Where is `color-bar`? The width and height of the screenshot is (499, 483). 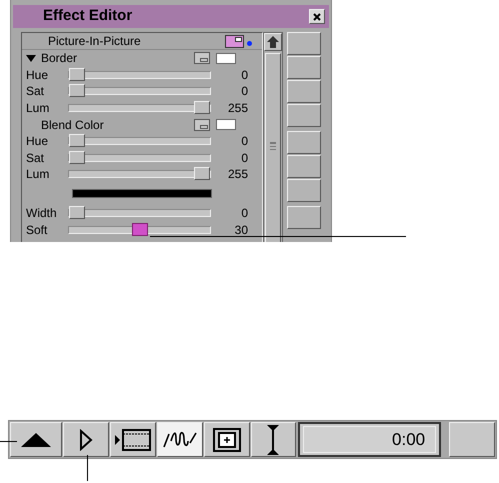 color-bar is located at coordinates (142, 193).